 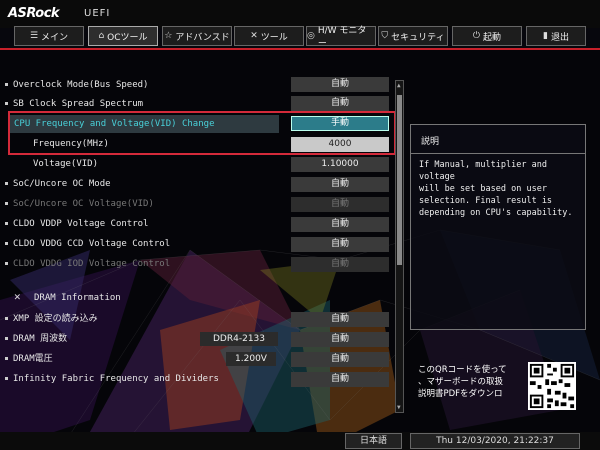 What do you see at coordinates (144, 184) in the screenshot?
I see `setting-soc-uncore-oc-mode: SoC/Uncore OC Mode` at bounding box center [144, 184].